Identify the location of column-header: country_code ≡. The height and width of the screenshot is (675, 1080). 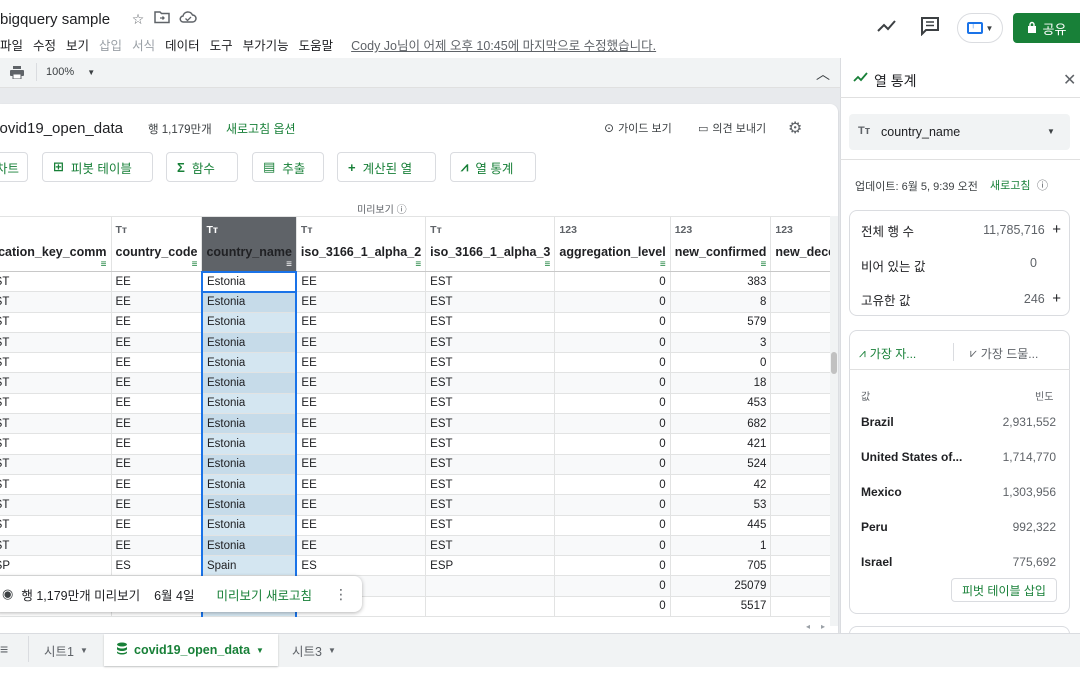
(156, 257).